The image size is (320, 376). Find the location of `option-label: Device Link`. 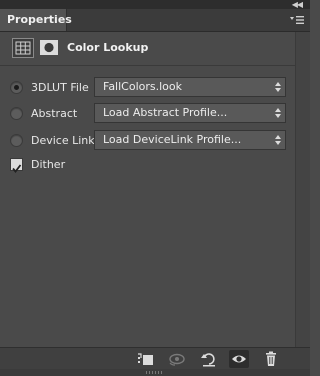

option-label: Device Link is located at coordinates (63, 140).